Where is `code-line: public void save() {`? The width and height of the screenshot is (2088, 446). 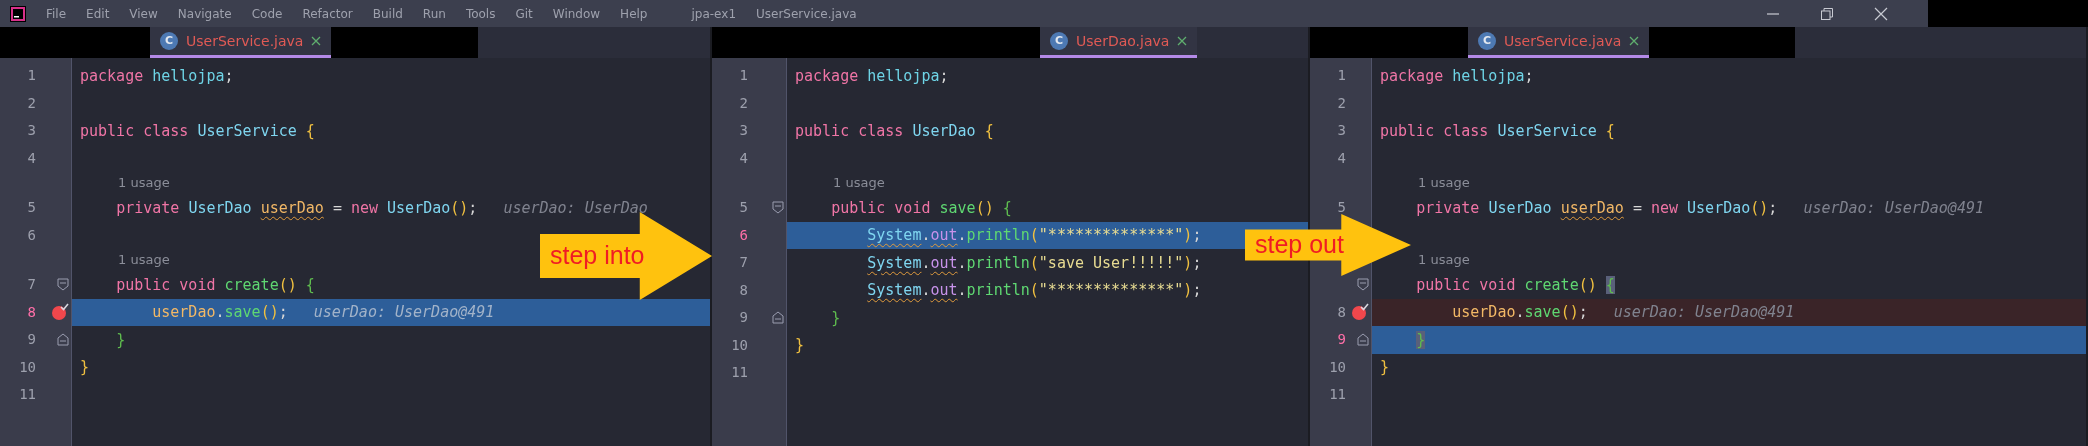
code-line: public void save() { is located at coordinates (921, 208).